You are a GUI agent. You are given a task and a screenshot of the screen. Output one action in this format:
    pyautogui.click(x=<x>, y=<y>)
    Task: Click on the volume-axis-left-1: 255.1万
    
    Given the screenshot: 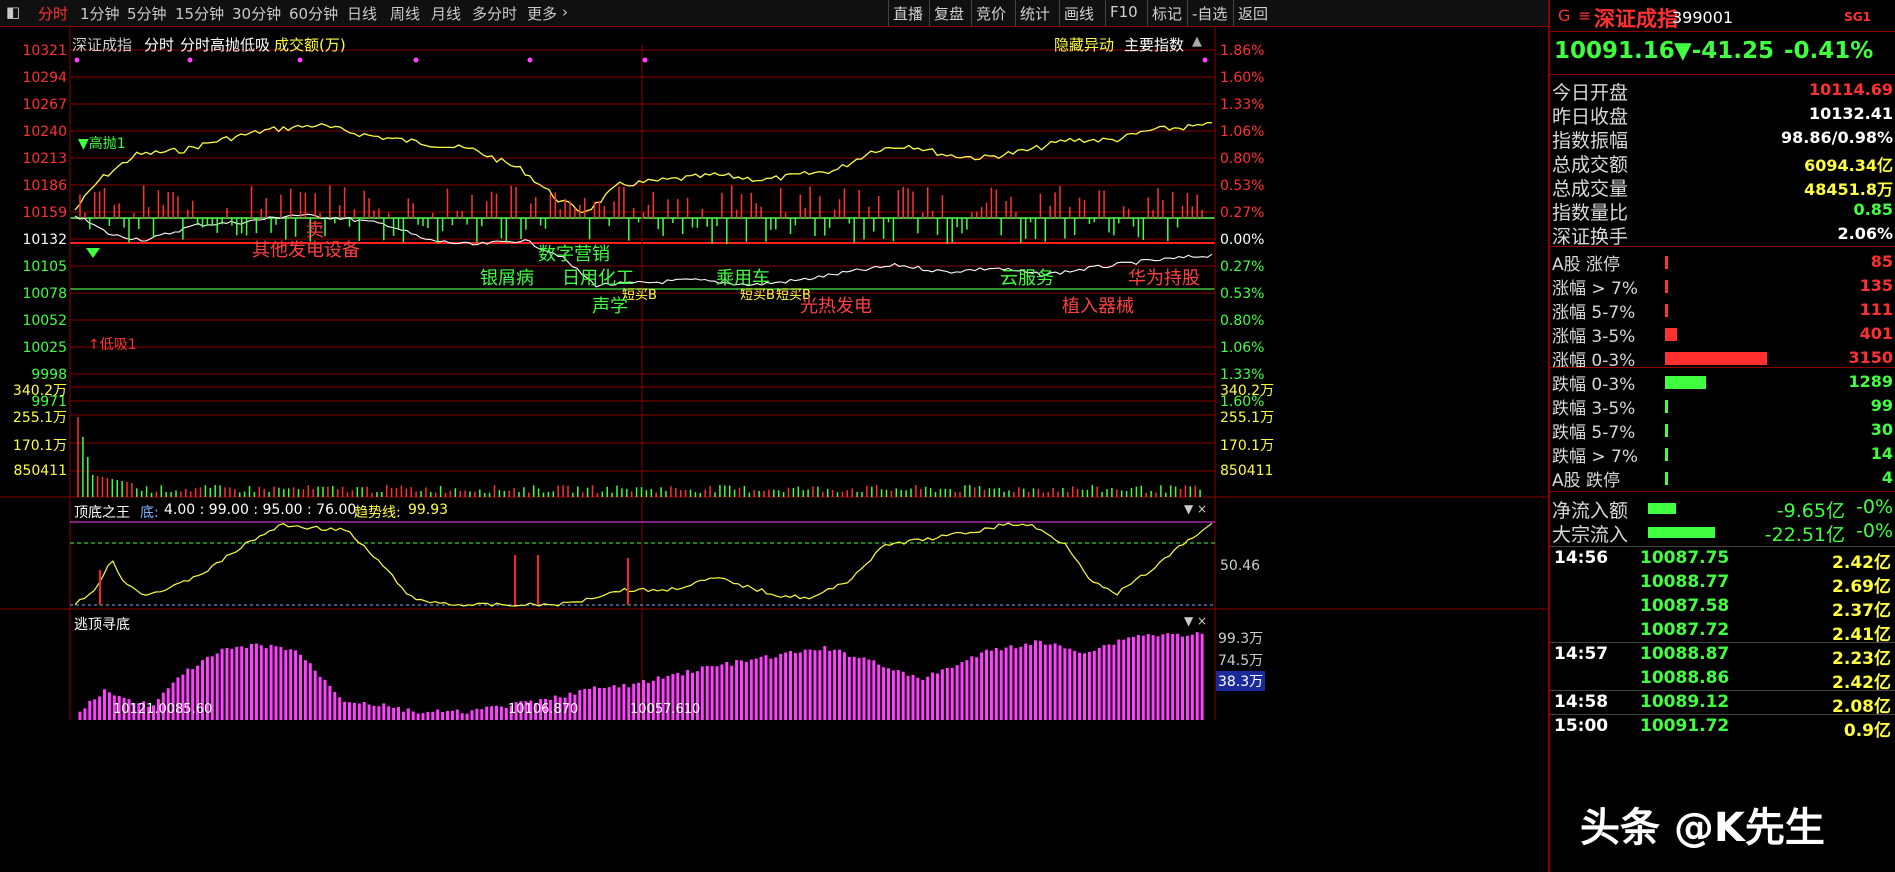 What is the action you would take?
    pyautogui.click(x=39, y=418)
    